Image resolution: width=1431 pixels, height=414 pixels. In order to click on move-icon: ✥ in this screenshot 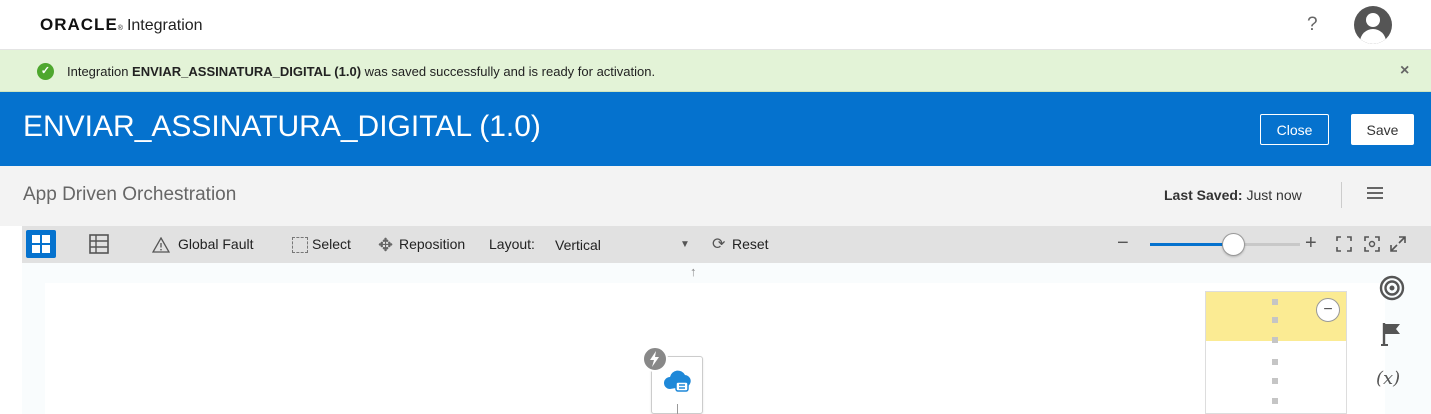, I will do `click(386, 245)`.